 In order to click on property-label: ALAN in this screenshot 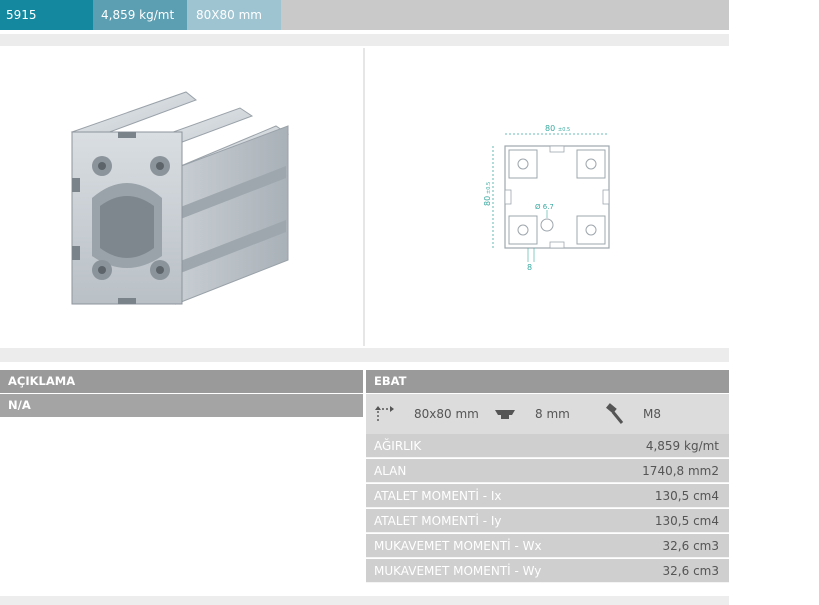, I will do `click(390, 471)`.